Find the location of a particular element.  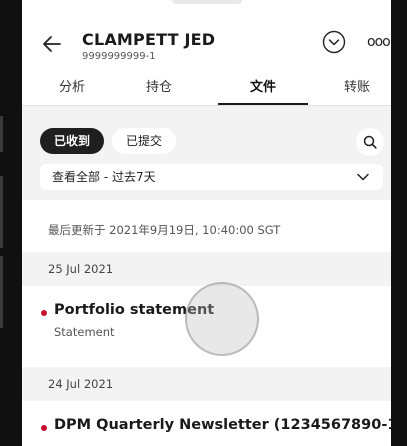

date-group-header: 24 Jul 2021 is located at coordinates (206, 384).